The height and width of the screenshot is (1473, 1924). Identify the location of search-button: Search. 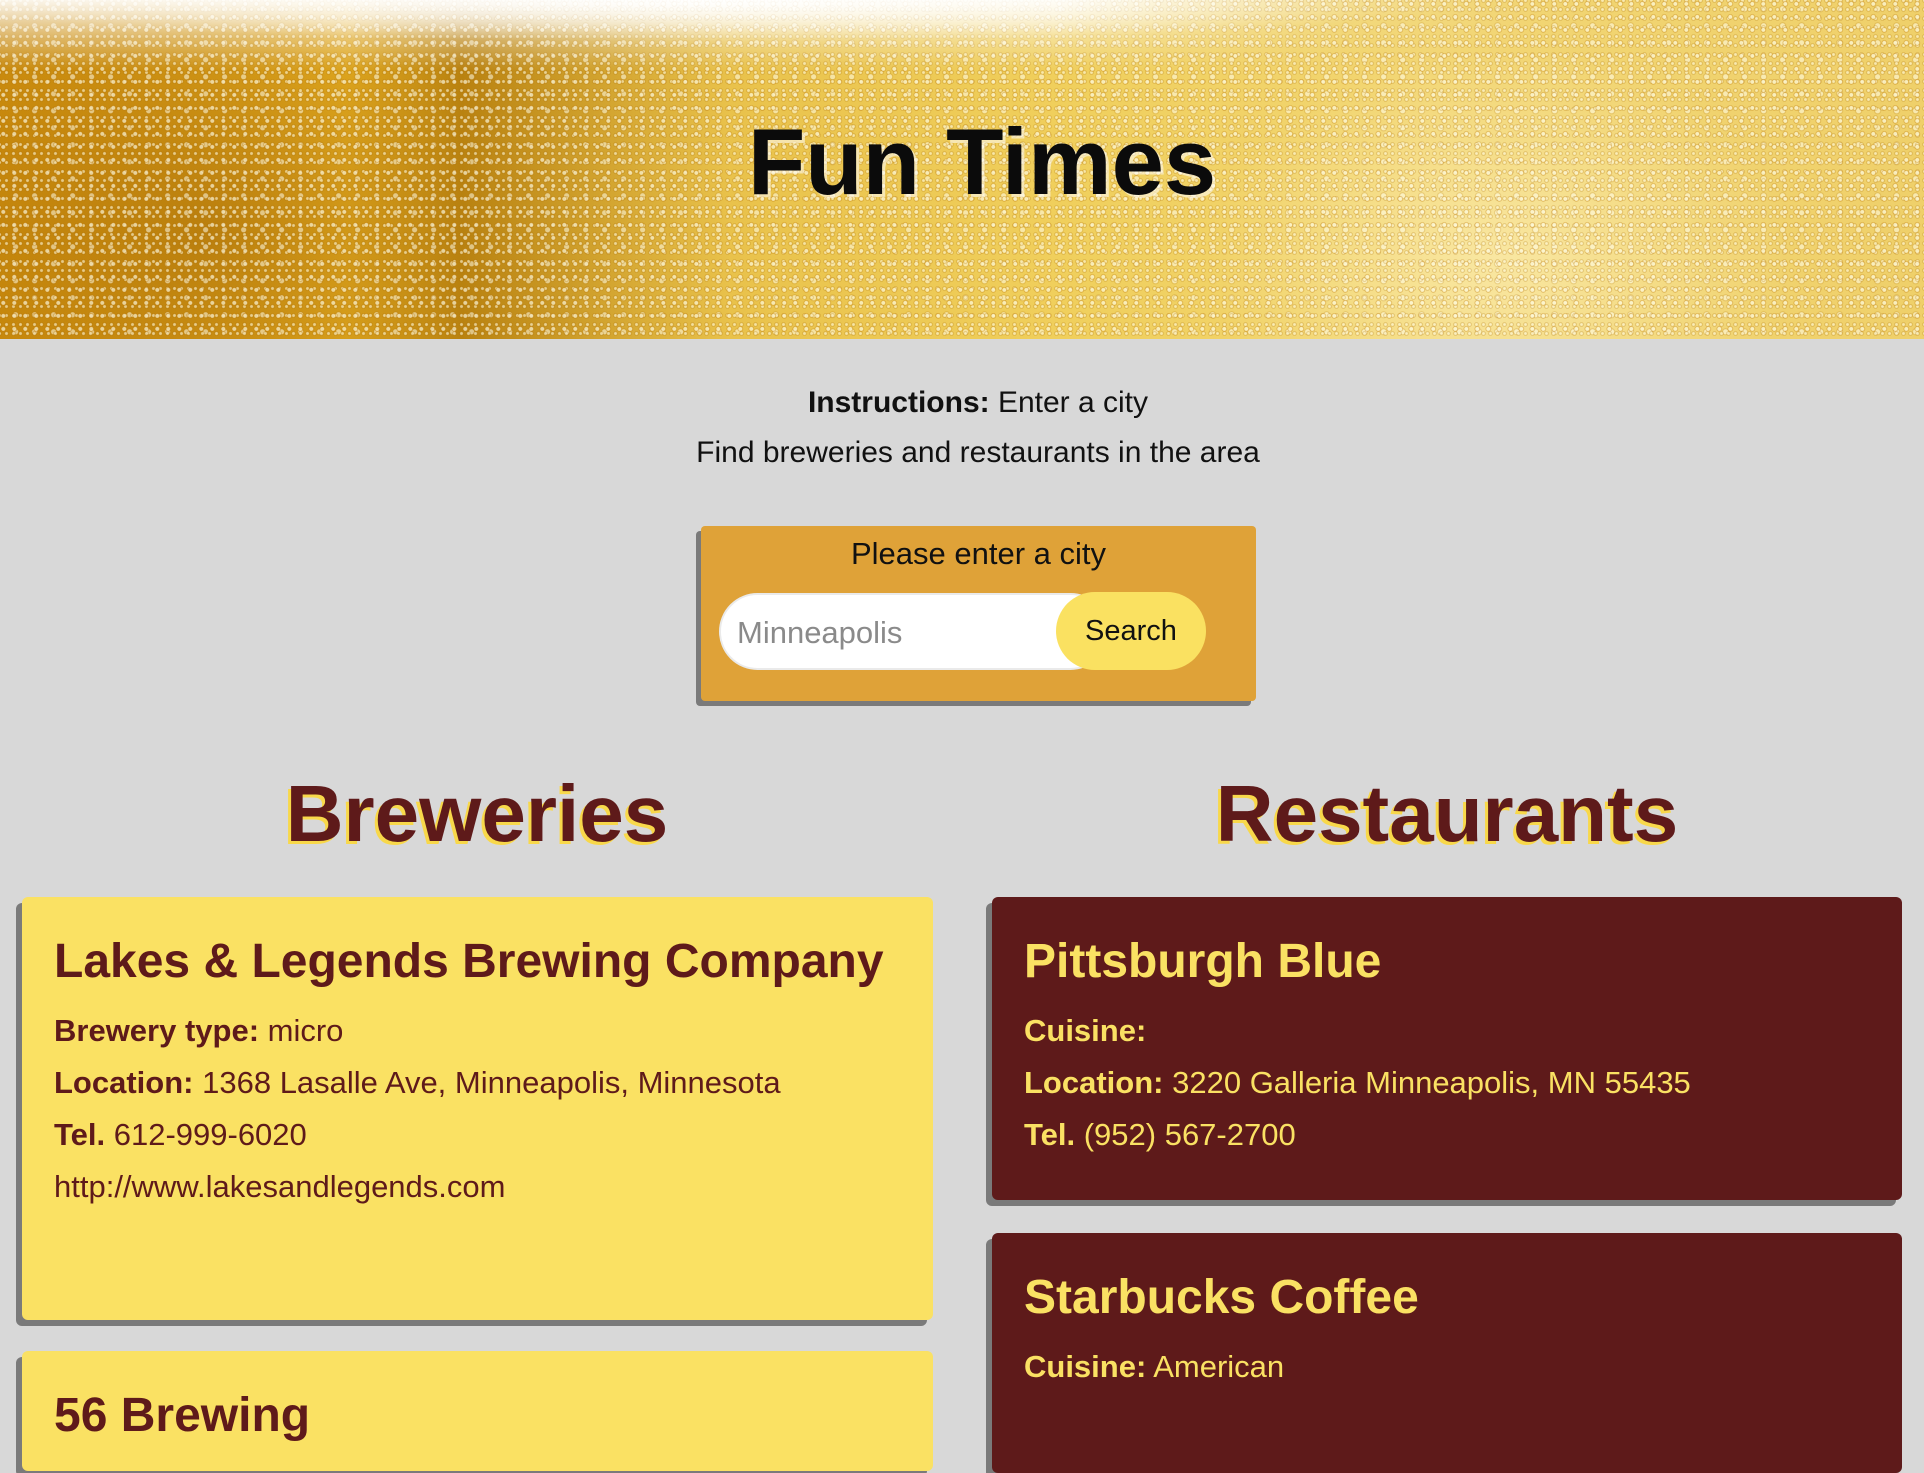
(1131, 631).